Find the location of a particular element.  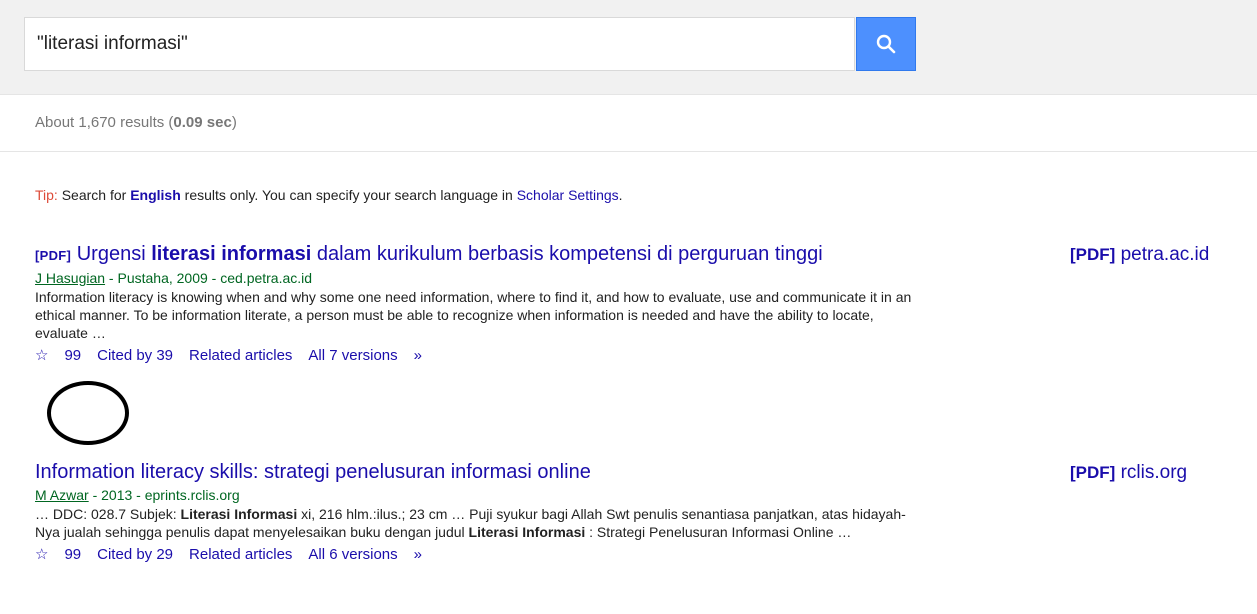

search-icon is located at coordinates (886, 44).